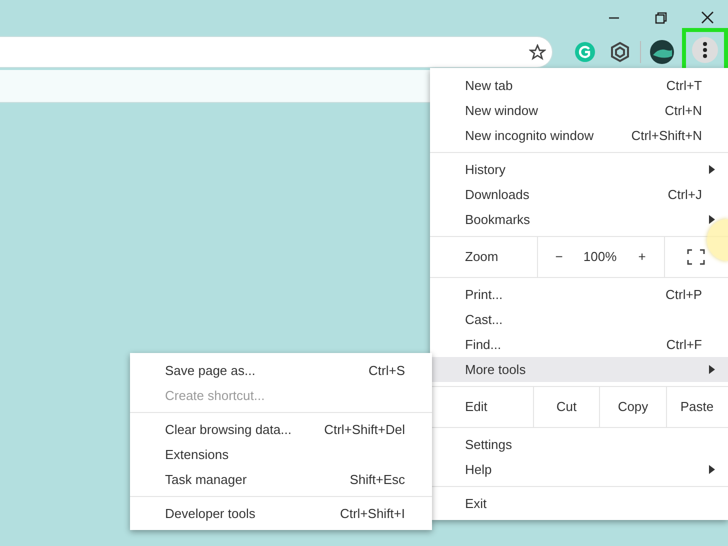  What do you see at coordinates (579, 294) in the screenshot?
I see `menu-item: Print... Ctrl+P` at bounding box center [579, 294].